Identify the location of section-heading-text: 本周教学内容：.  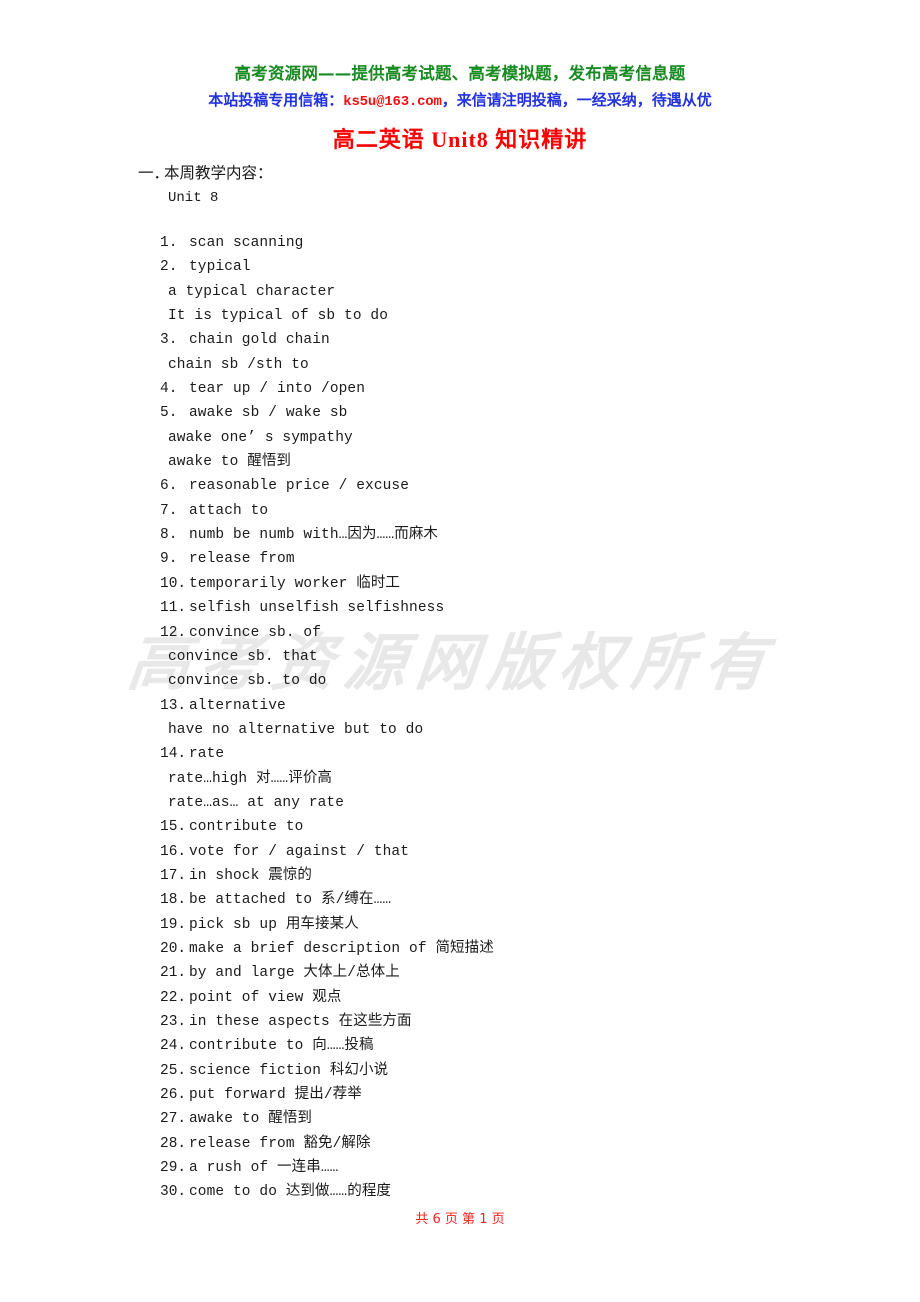
(218, 173).